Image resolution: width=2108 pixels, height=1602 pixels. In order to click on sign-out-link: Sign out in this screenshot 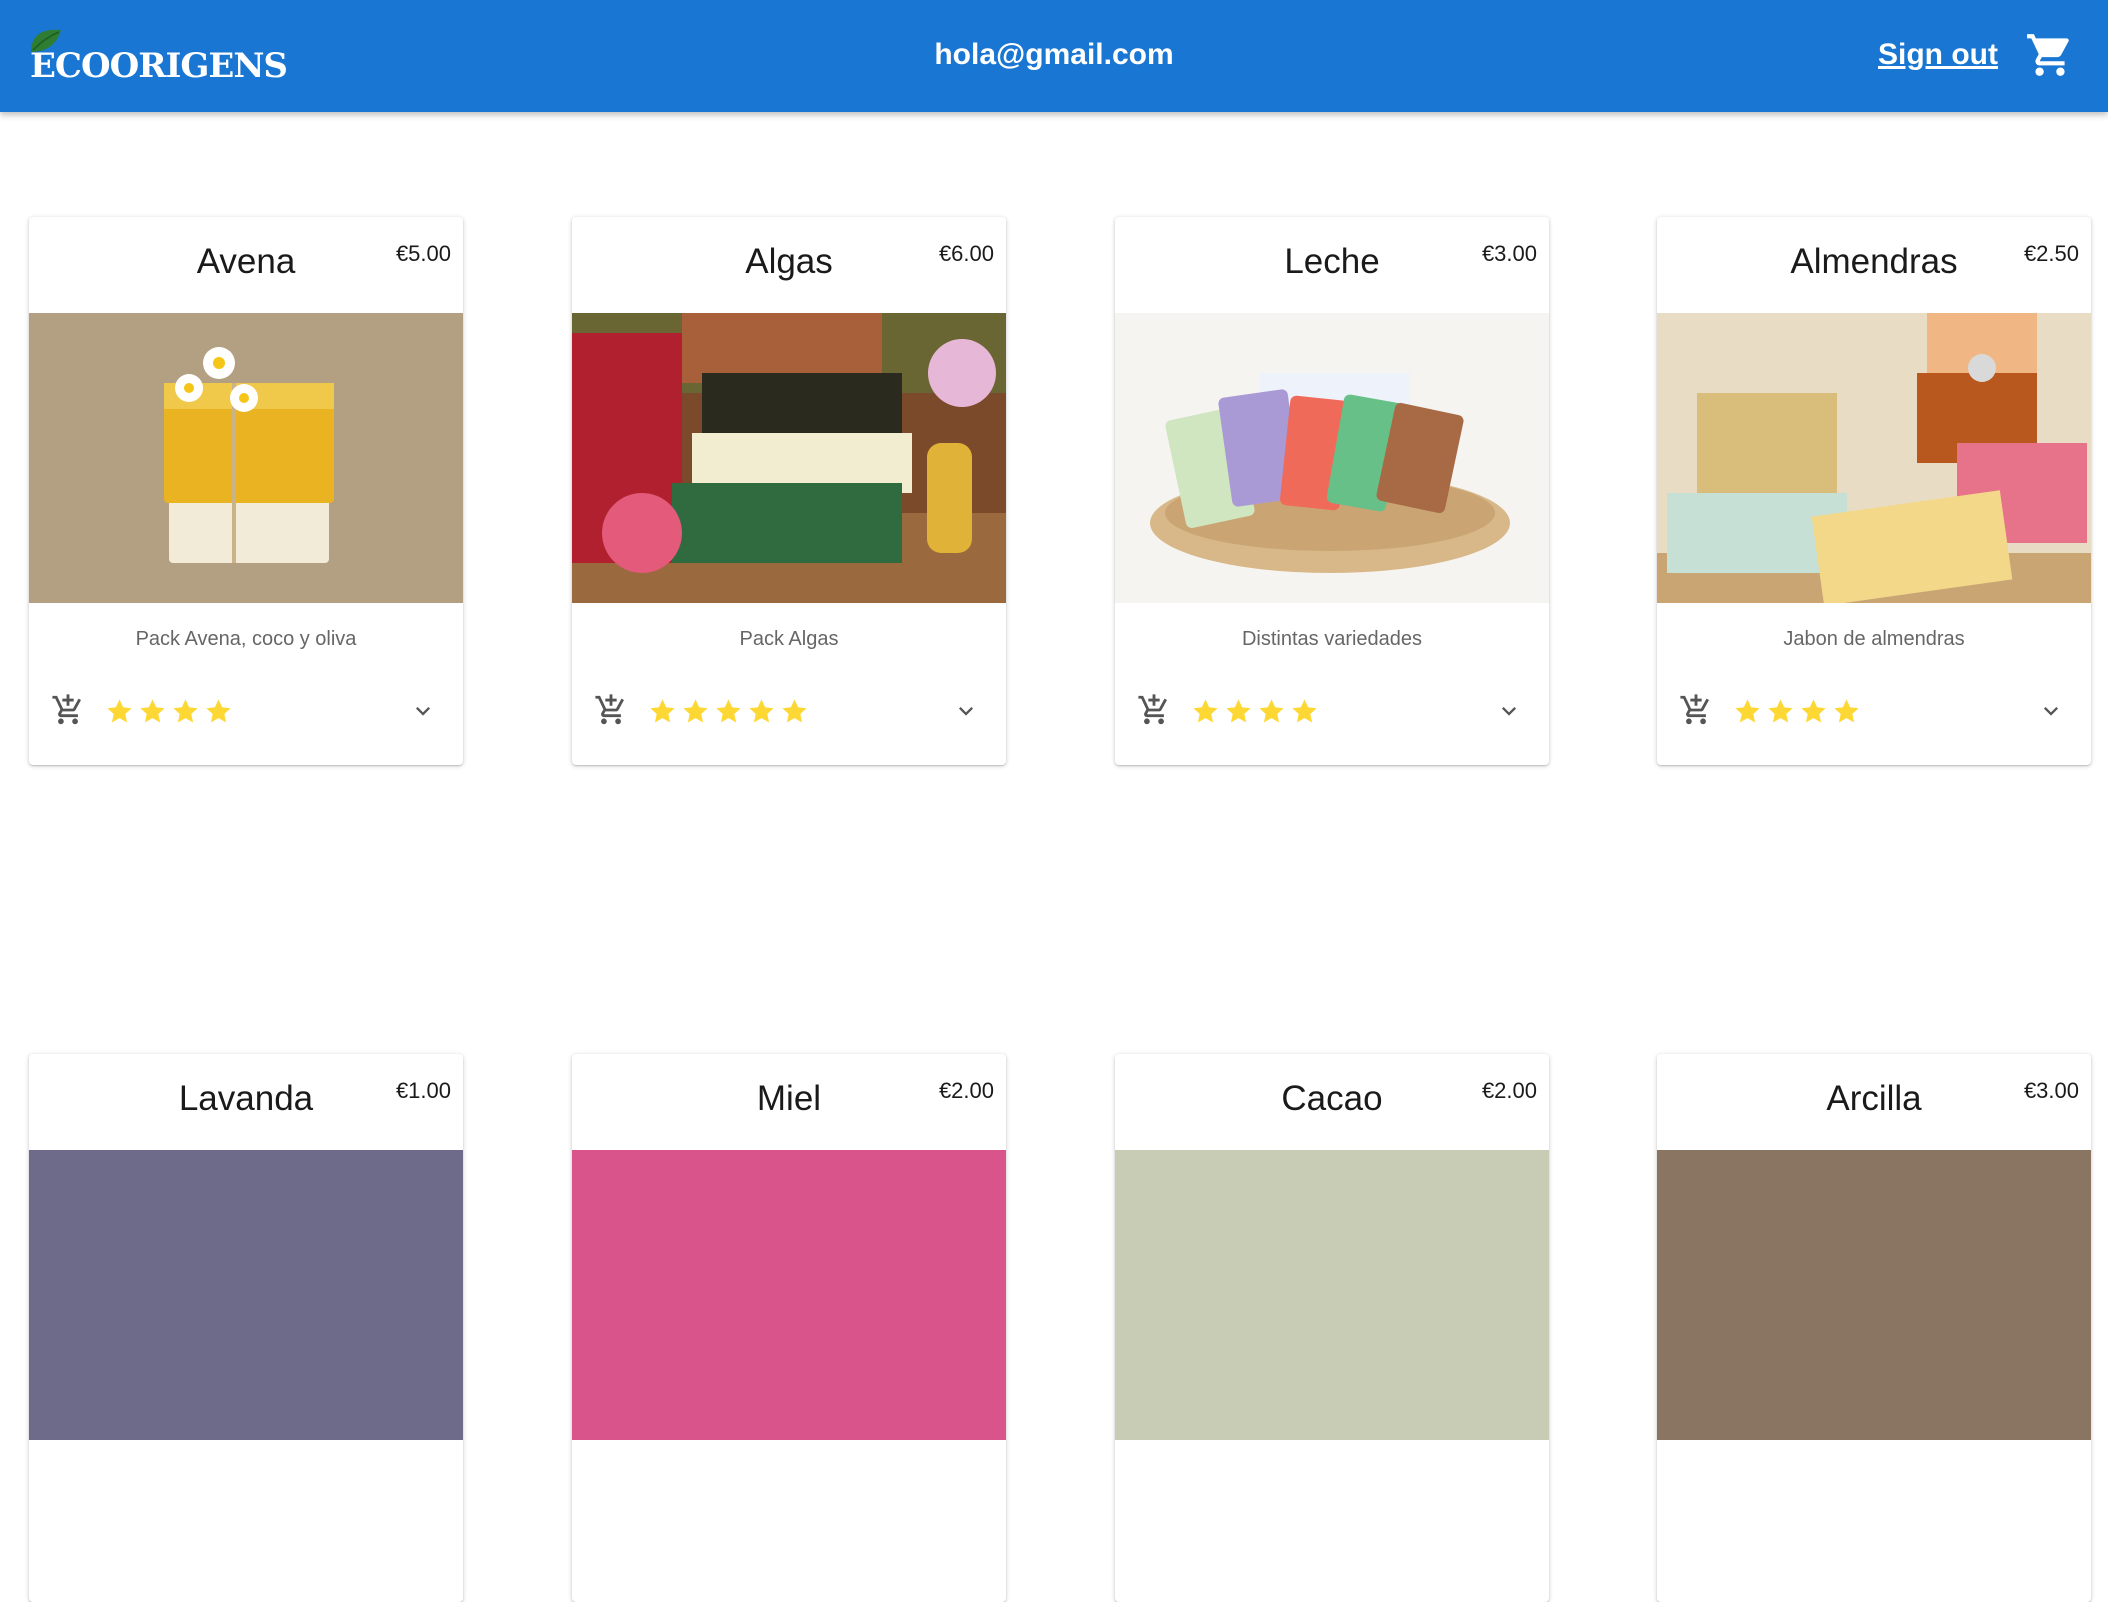, I will do `click(1938, 55)`.